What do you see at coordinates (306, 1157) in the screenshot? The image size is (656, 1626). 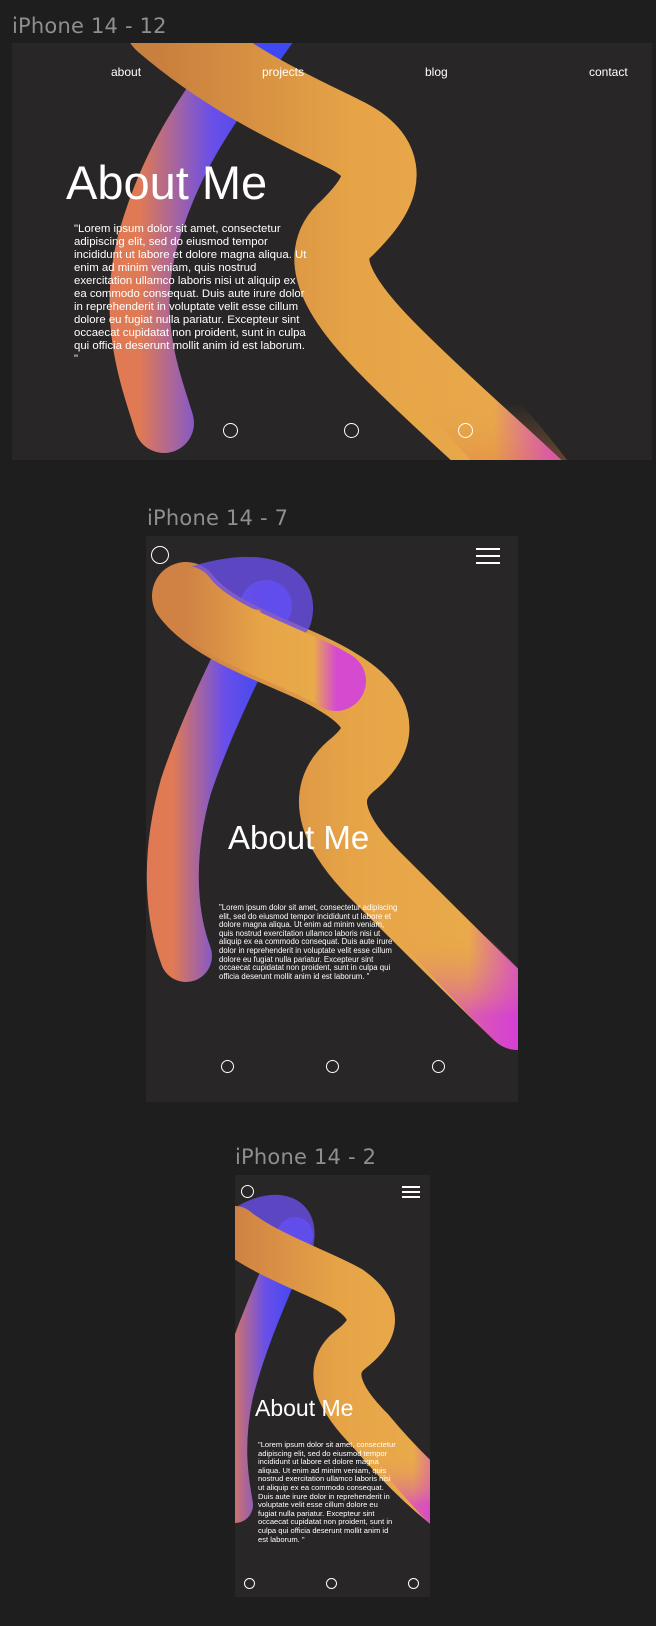 I see `frame-label-phone: iPhone 14 - 2` at bounding box center [306, 1157].